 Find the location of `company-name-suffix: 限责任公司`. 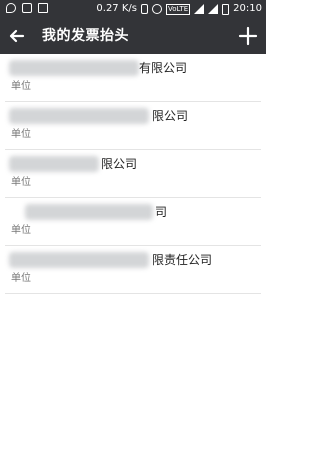

company-name-suffix: 限责任公司 is located at coordinates (182, 260).